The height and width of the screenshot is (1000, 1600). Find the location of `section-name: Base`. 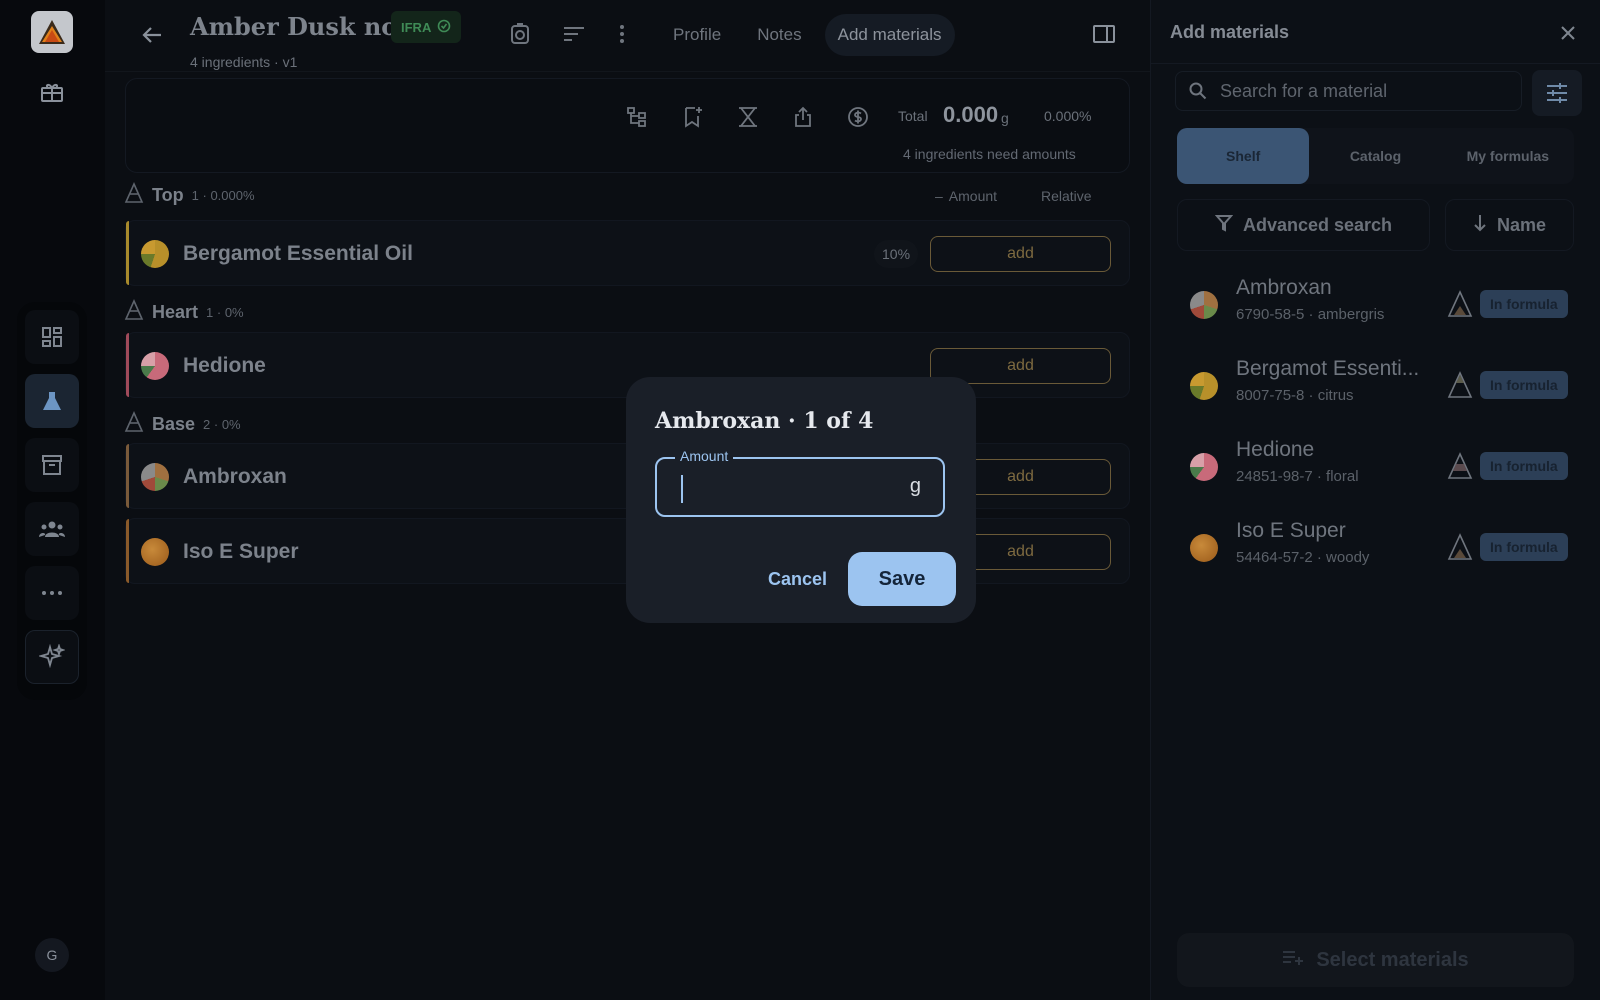

section-name: Base is located at coordinates (174, 424).